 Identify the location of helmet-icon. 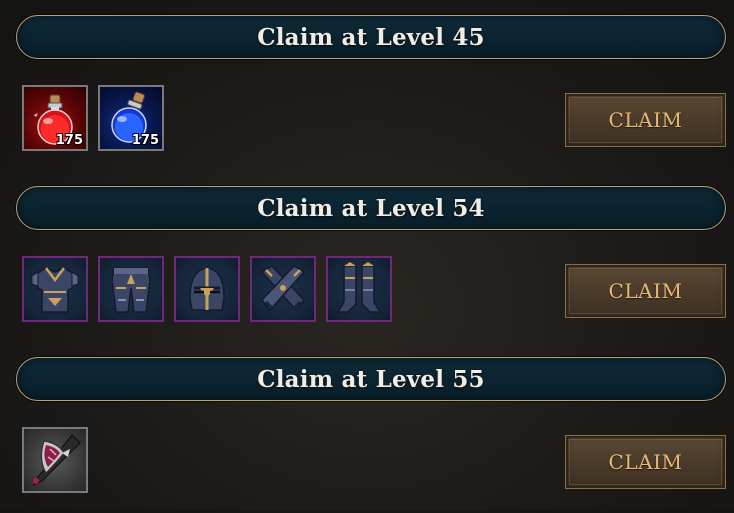
(207, 289).